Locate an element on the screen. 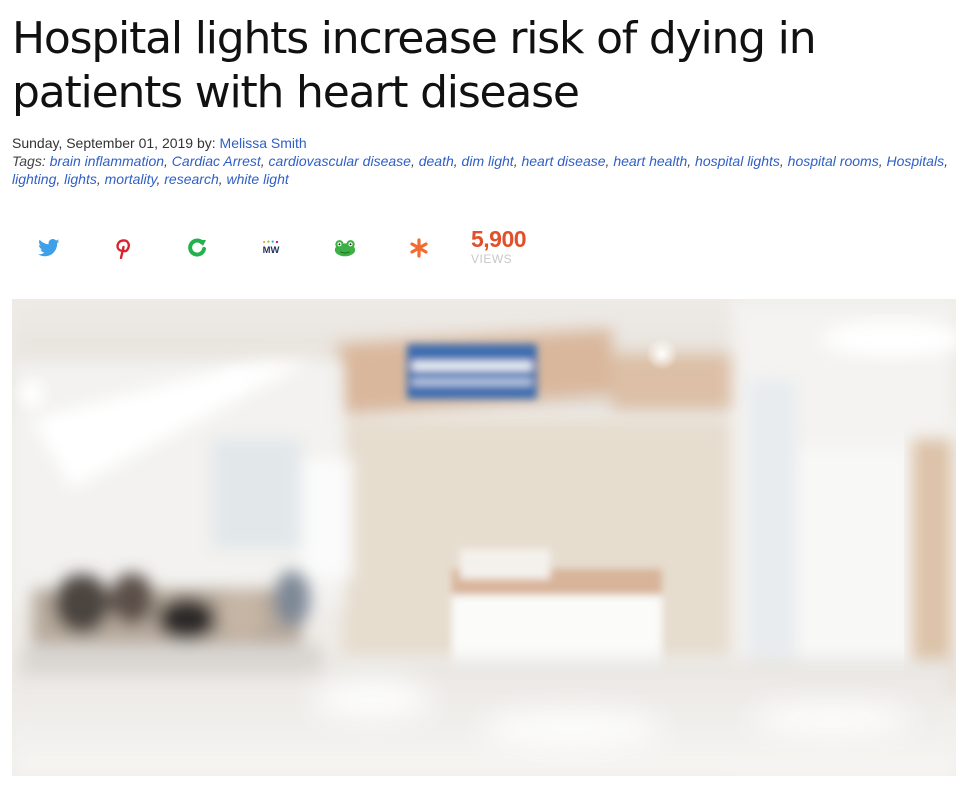 This screenshot has height=786, width=966. asterisk-icon is located at coordinates (419, 248).